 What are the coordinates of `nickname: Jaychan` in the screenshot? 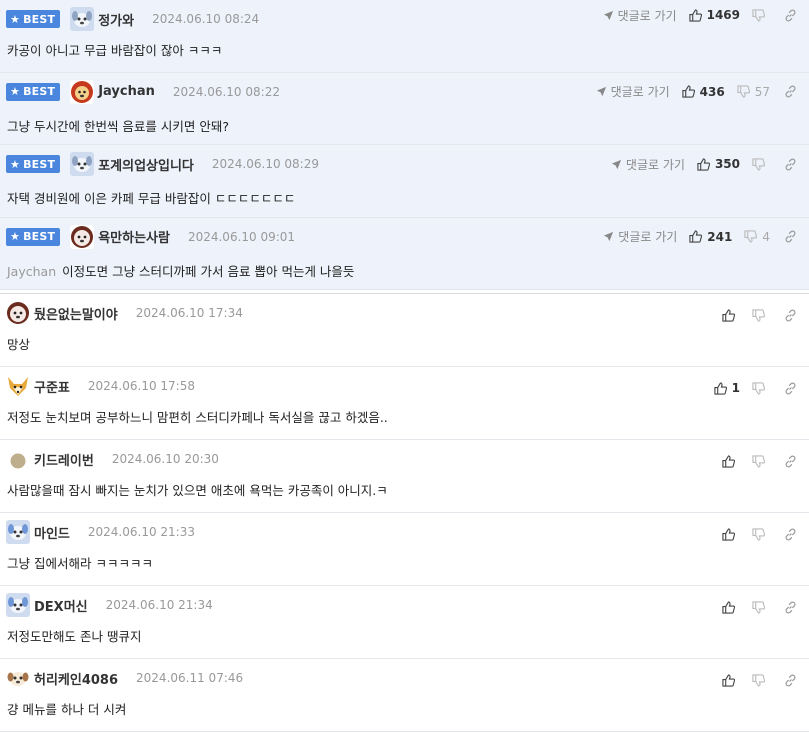 It's located at (126, 91).